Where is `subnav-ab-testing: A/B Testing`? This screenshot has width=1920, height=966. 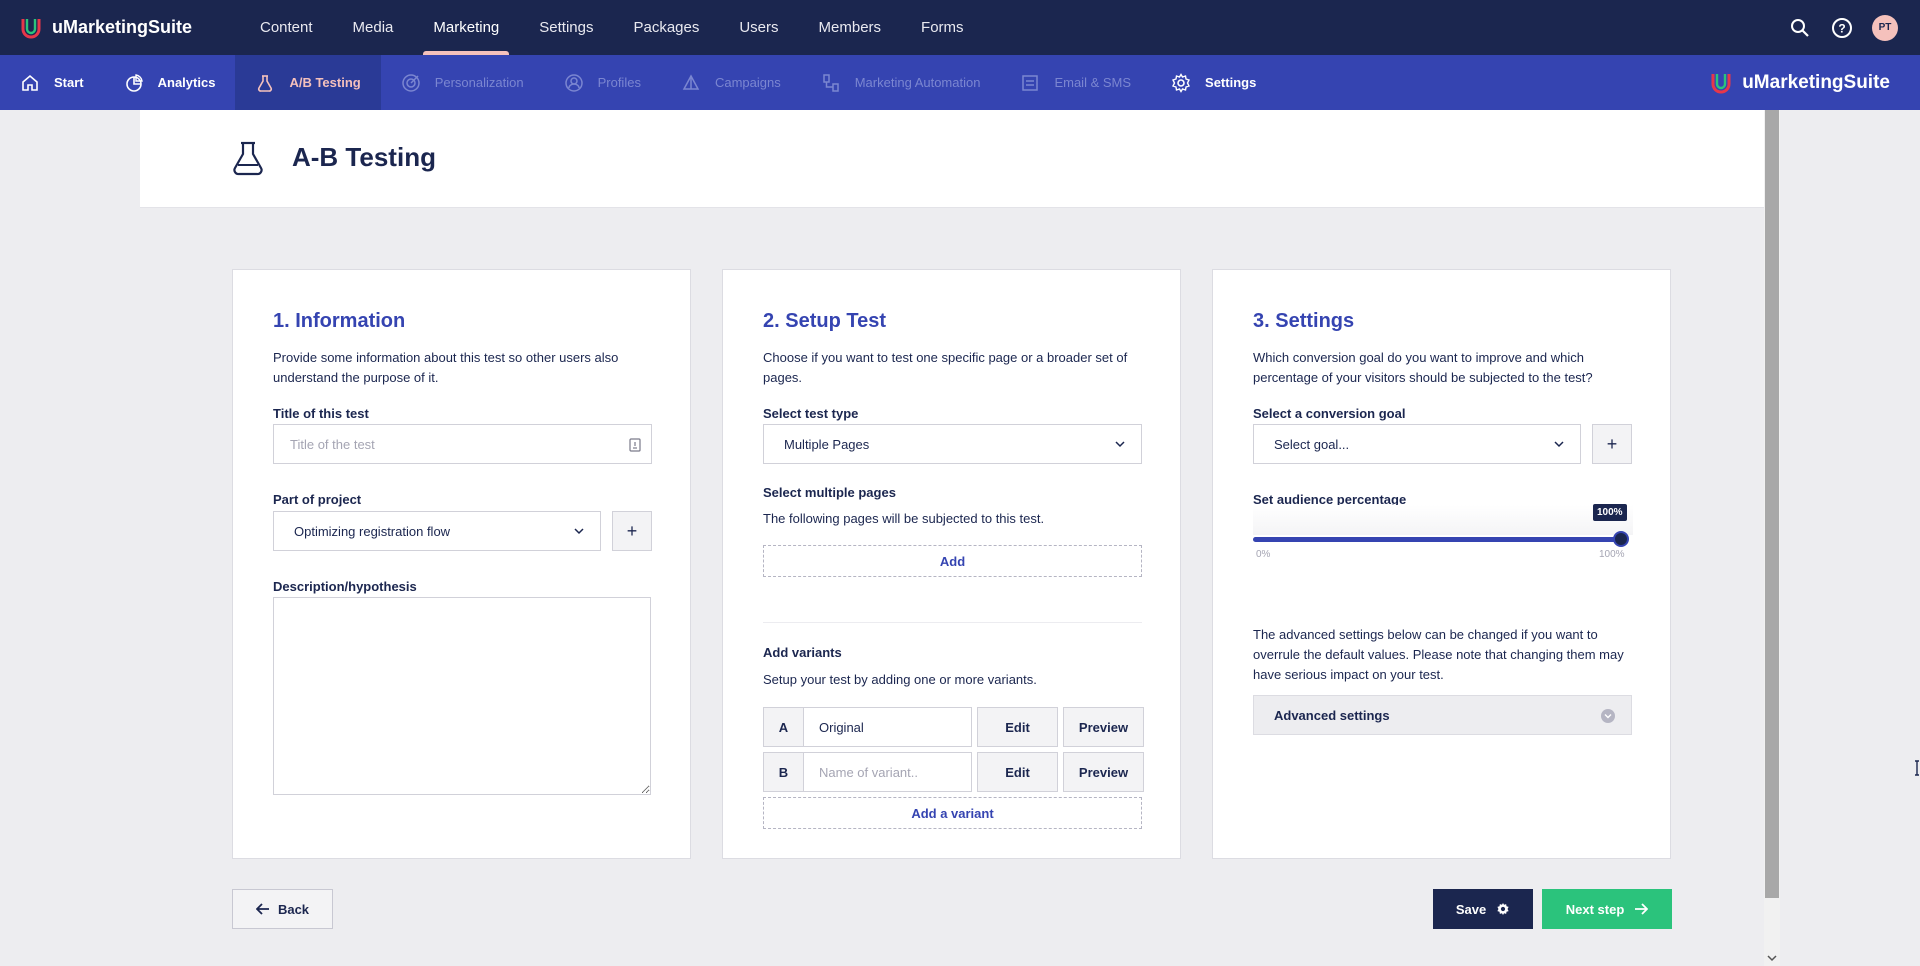 subnav-ab-testing: A/B Testing is located at coordinates (308, 82).